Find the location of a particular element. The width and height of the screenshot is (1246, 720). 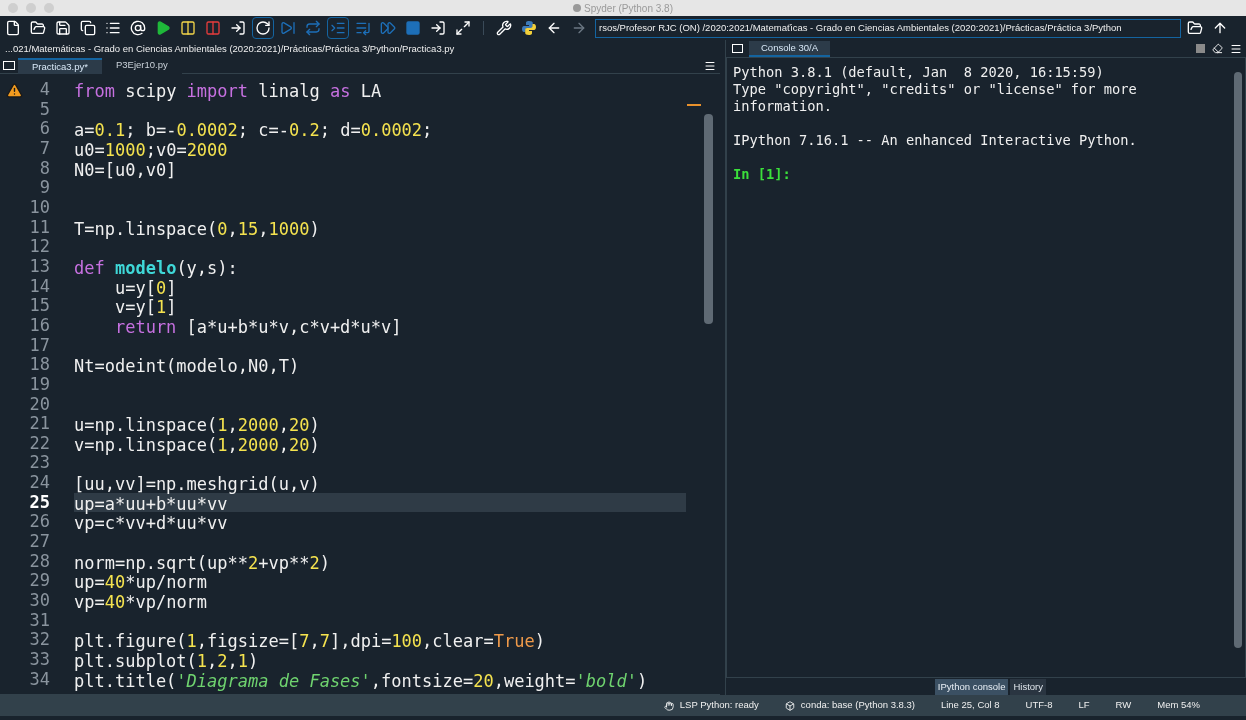

status-text: UTF-8 is located at coordinates (1039, 705).